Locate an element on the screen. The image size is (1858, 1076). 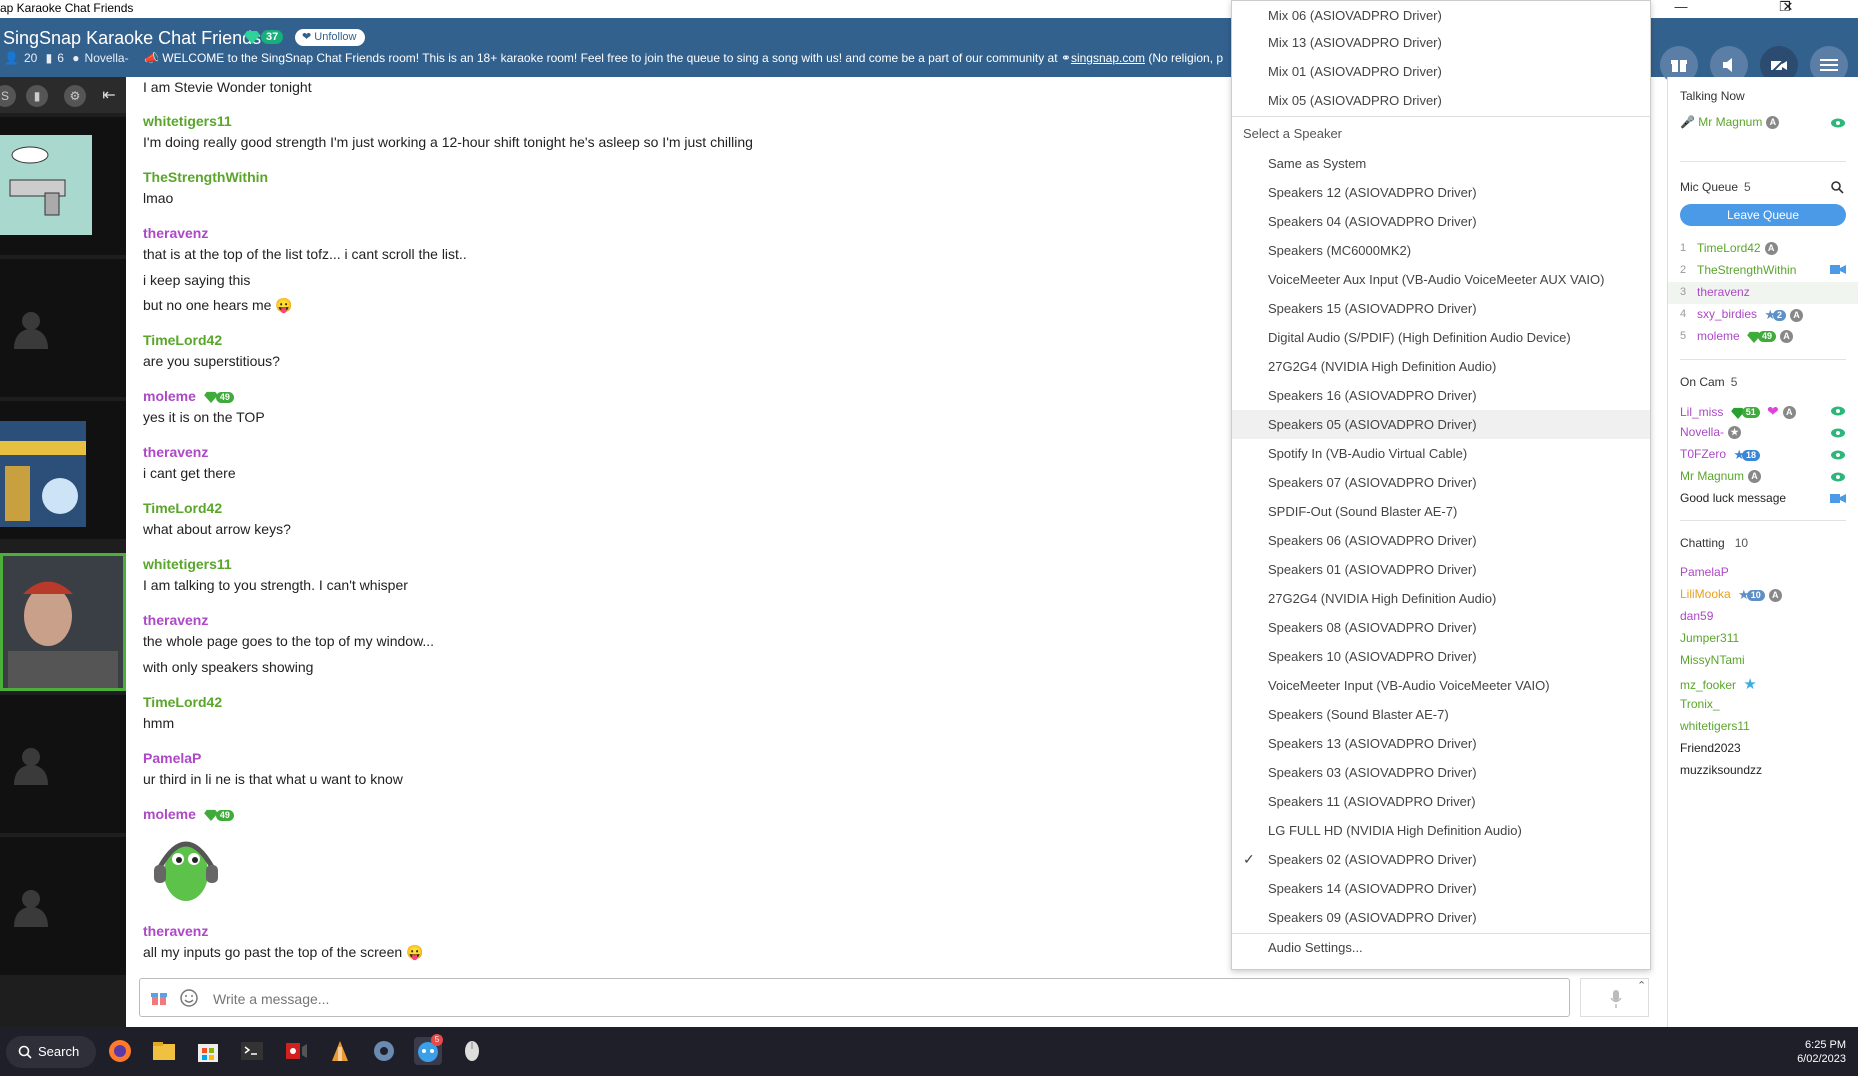
mic-item: Mix 13 (ASIOVADPRO Driver) is located at coordinates (1441, 42).